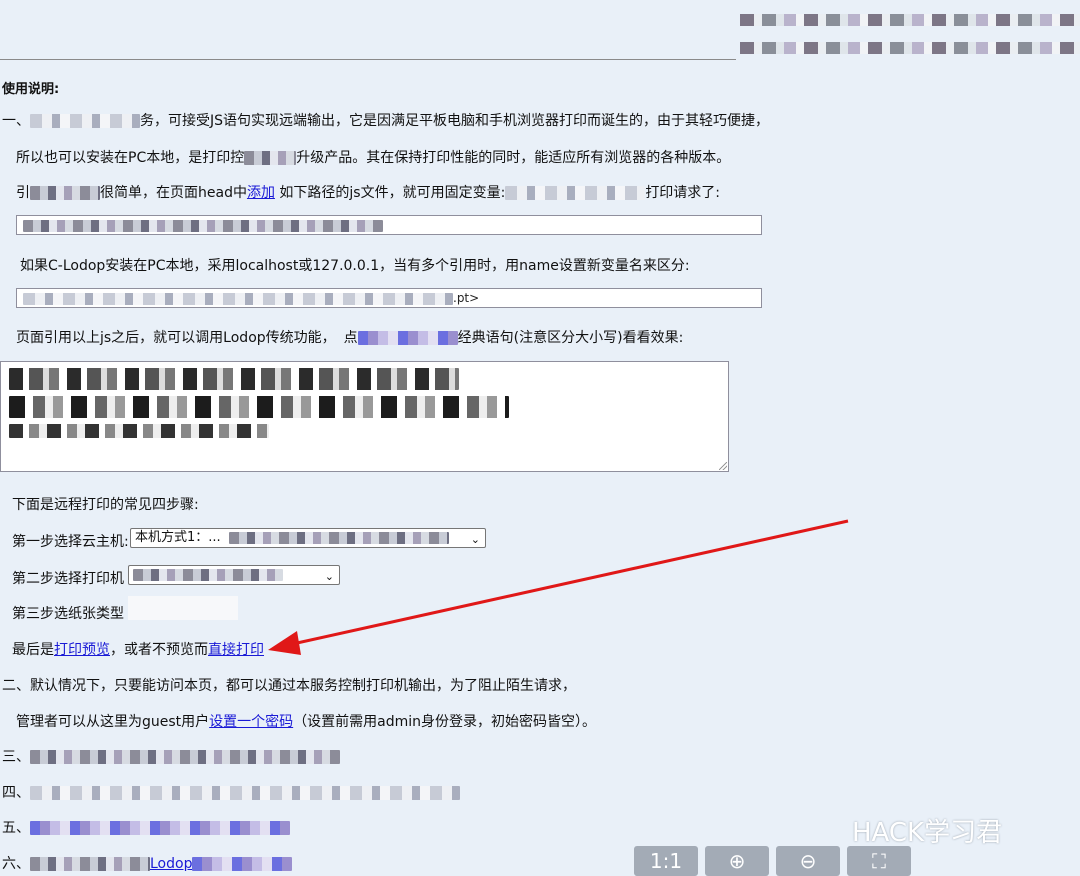 The width and height of the screenshot is (1080, 876). I want to click on zoom-out-icon: ⊖, so click(808, 861).